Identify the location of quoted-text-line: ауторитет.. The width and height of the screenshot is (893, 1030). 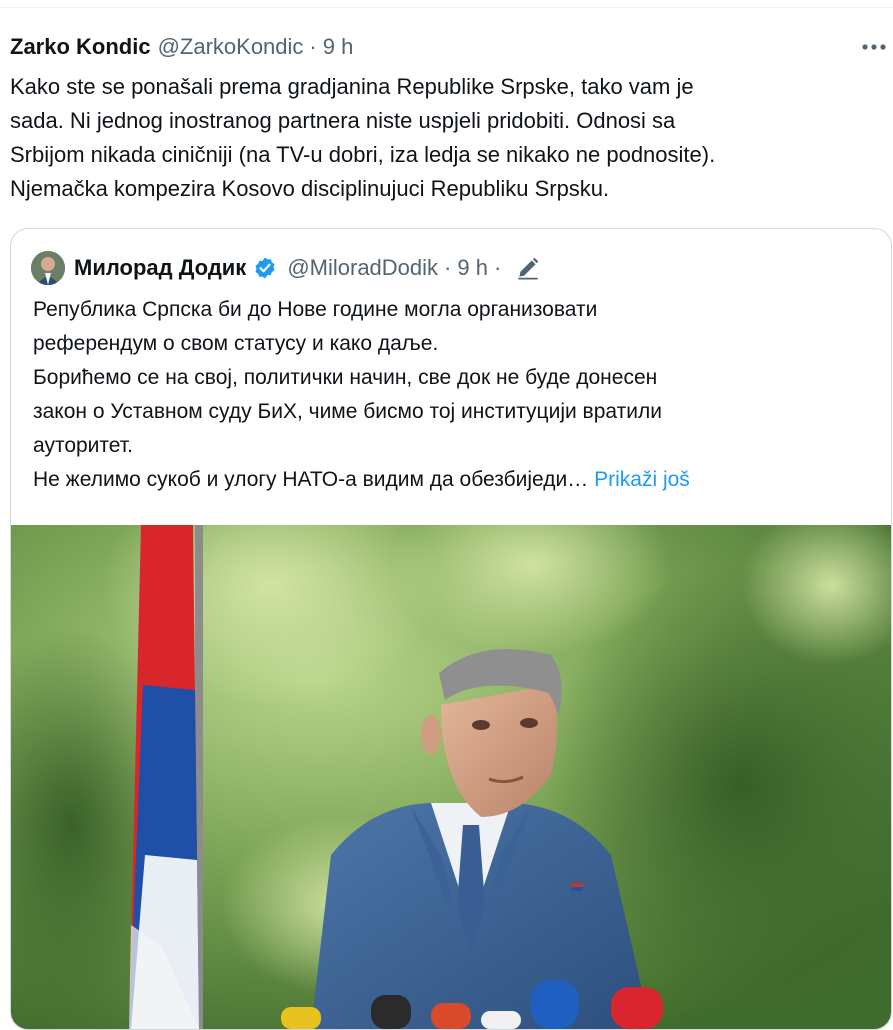
(83, 445).